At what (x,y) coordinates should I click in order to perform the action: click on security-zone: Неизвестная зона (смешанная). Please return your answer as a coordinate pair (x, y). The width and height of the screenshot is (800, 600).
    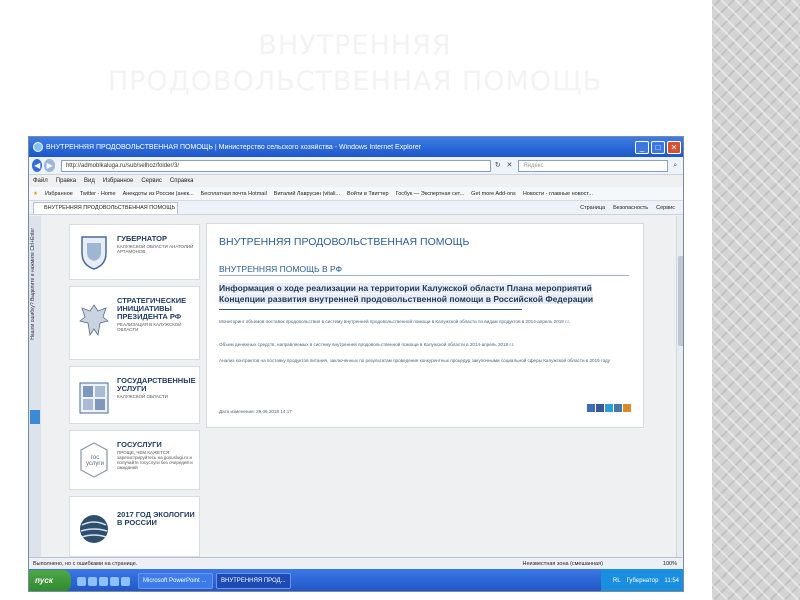
    Looking at the image, I should click on (562, 563).